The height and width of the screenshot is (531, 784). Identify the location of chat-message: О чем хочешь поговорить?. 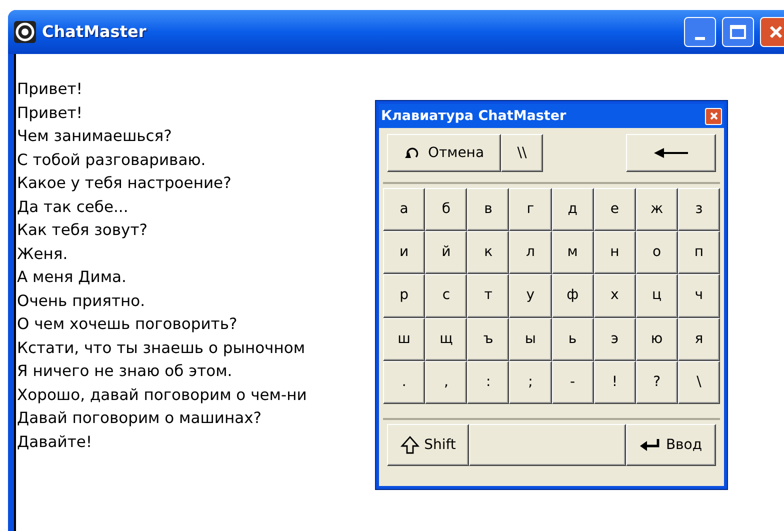
(127, 324).